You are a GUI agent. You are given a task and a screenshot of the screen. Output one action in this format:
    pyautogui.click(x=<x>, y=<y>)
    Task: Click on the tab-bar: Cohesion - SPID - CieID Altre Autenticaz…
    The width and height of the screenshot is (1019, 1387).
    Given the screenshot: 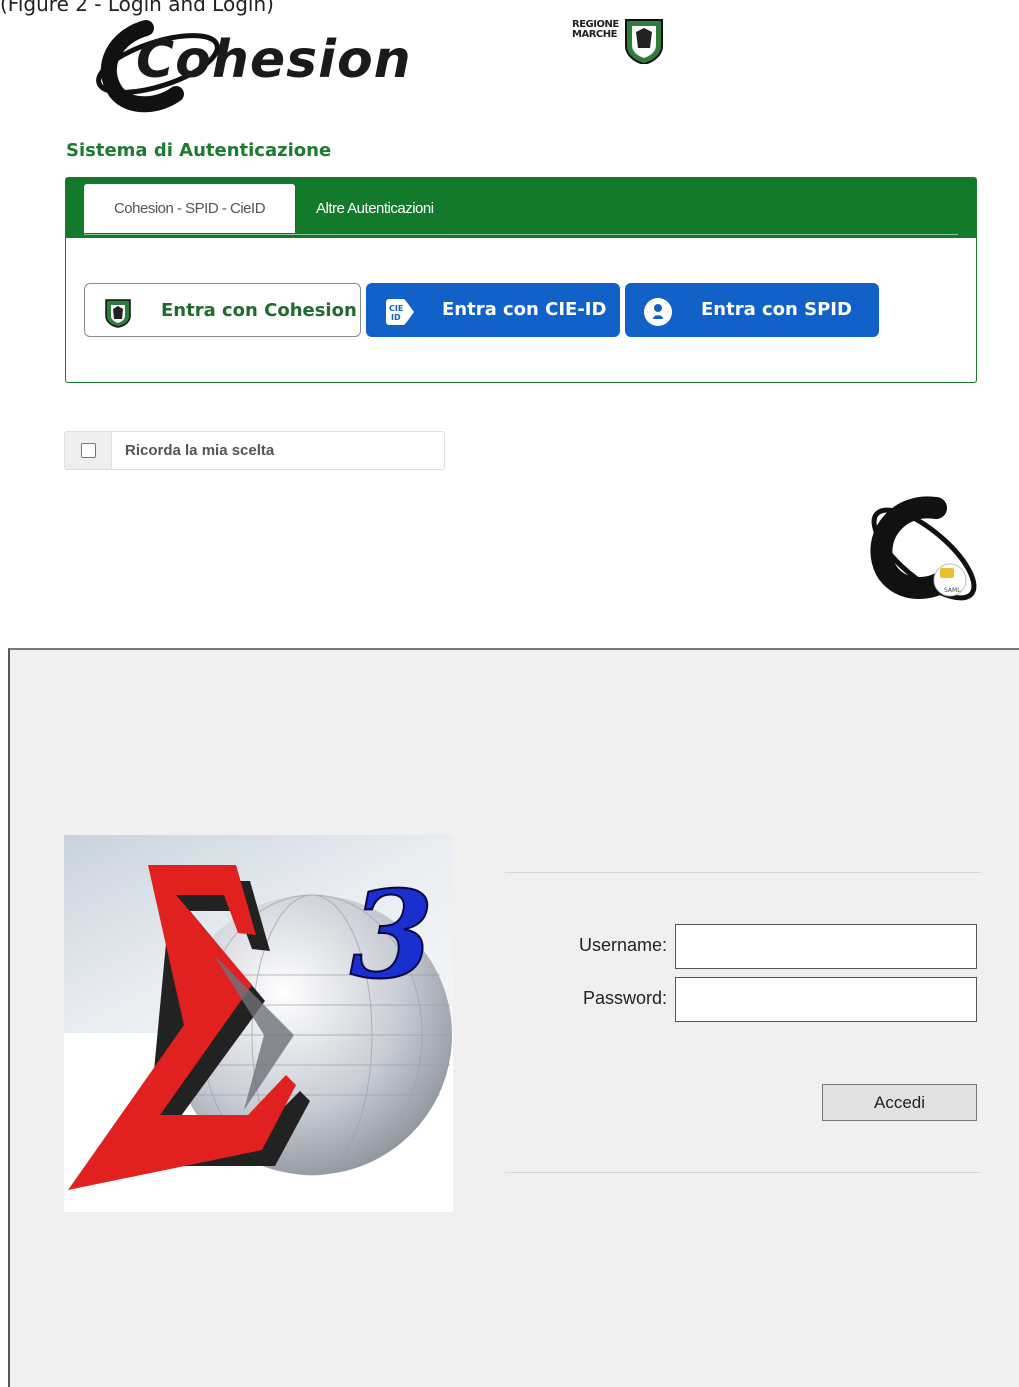 What is the action you would take?
    pyautogui.click(x=521, y=208)
    